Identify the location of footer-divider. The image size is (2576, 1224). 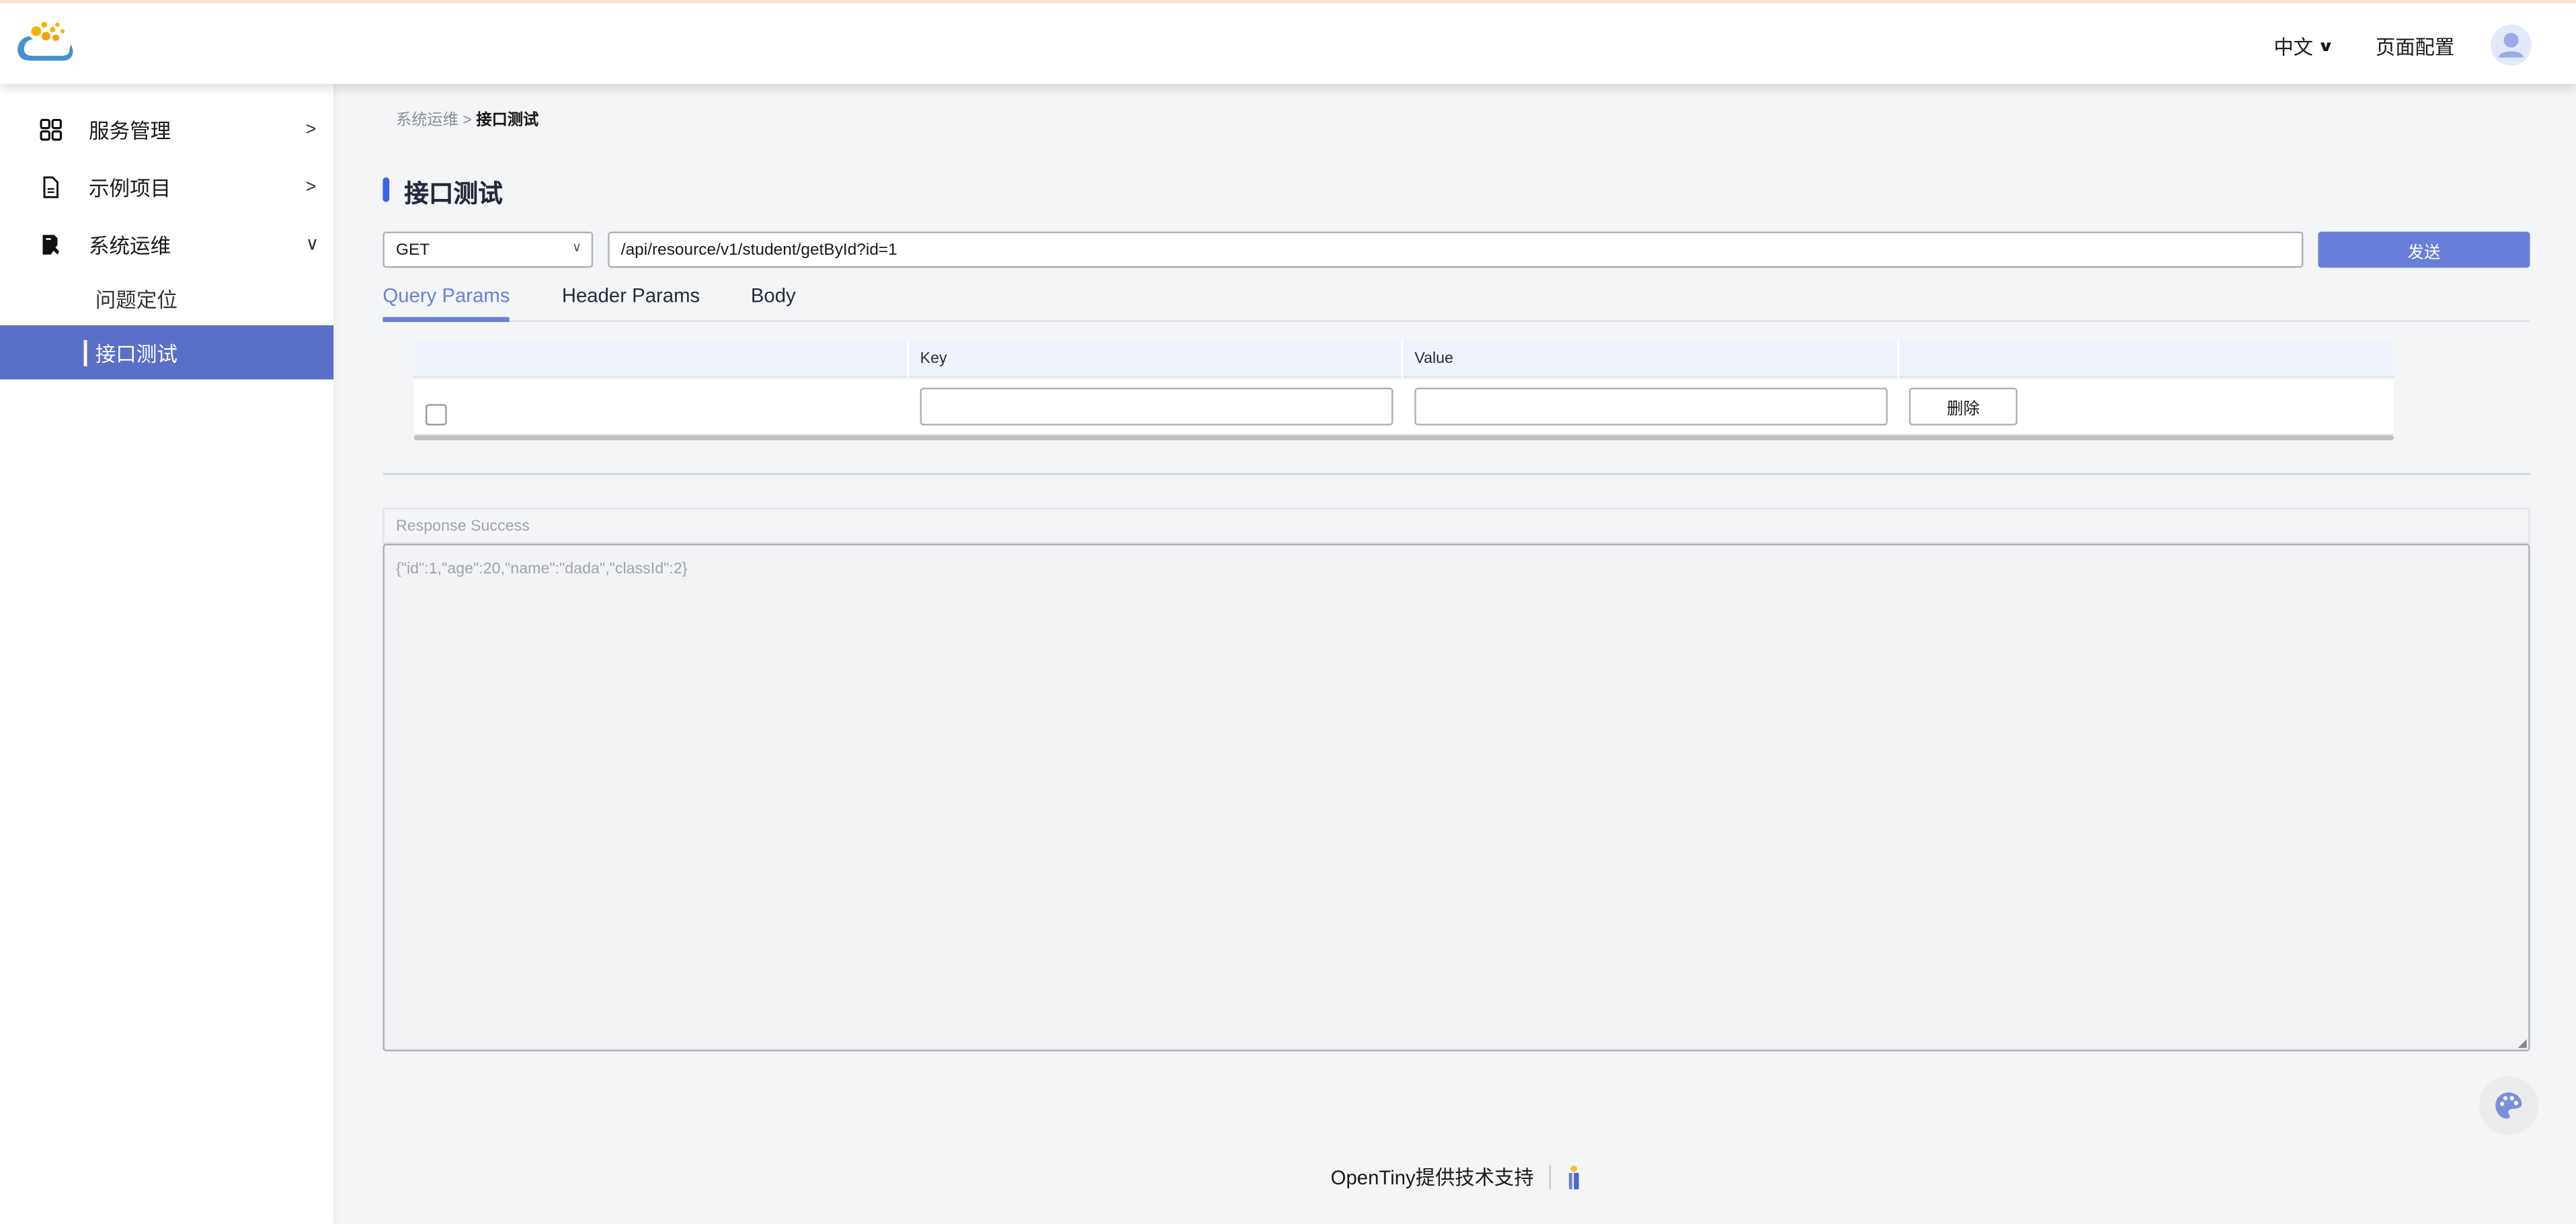
(1549, 1177).